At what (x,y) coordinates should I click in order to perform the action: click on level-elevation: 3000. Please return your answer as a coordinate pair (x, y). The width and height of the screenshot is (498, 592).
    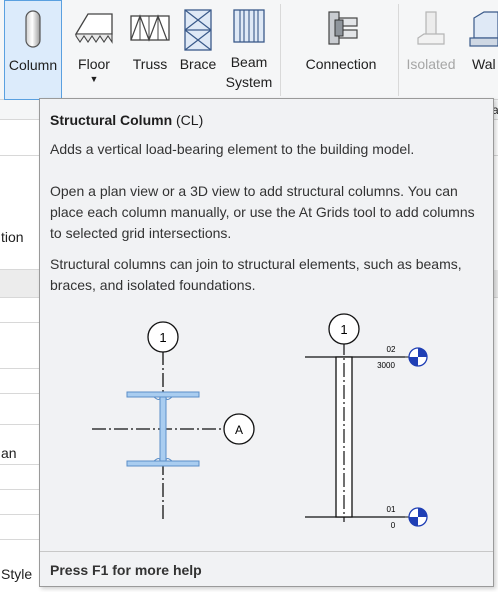
    Looking at the image, I should click on (386, 365).